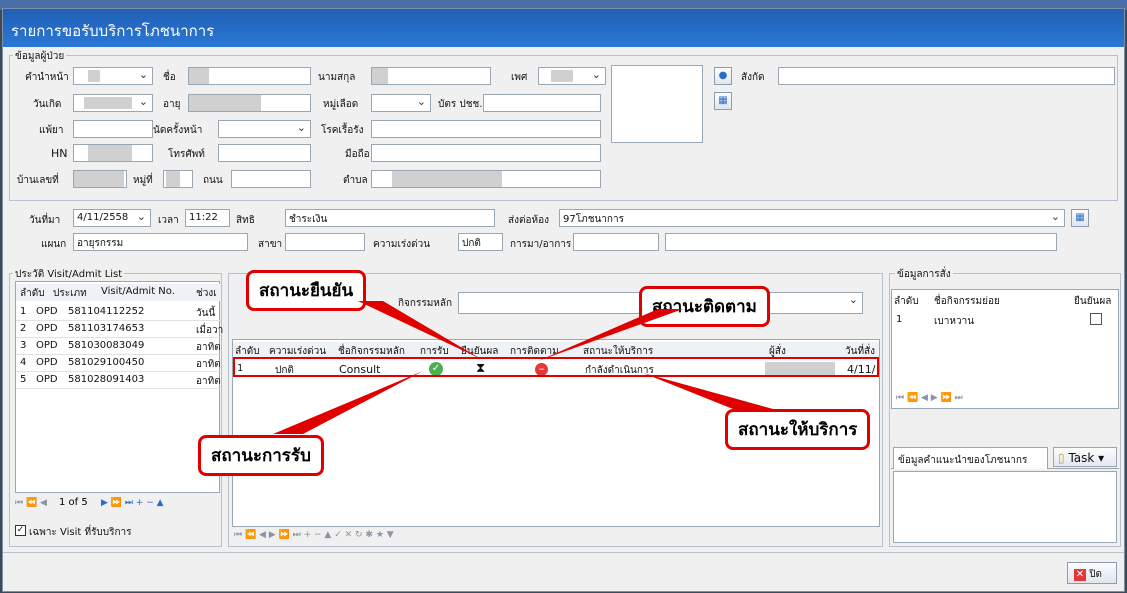  I want to click on pointer-confirm, so click(419, 330).